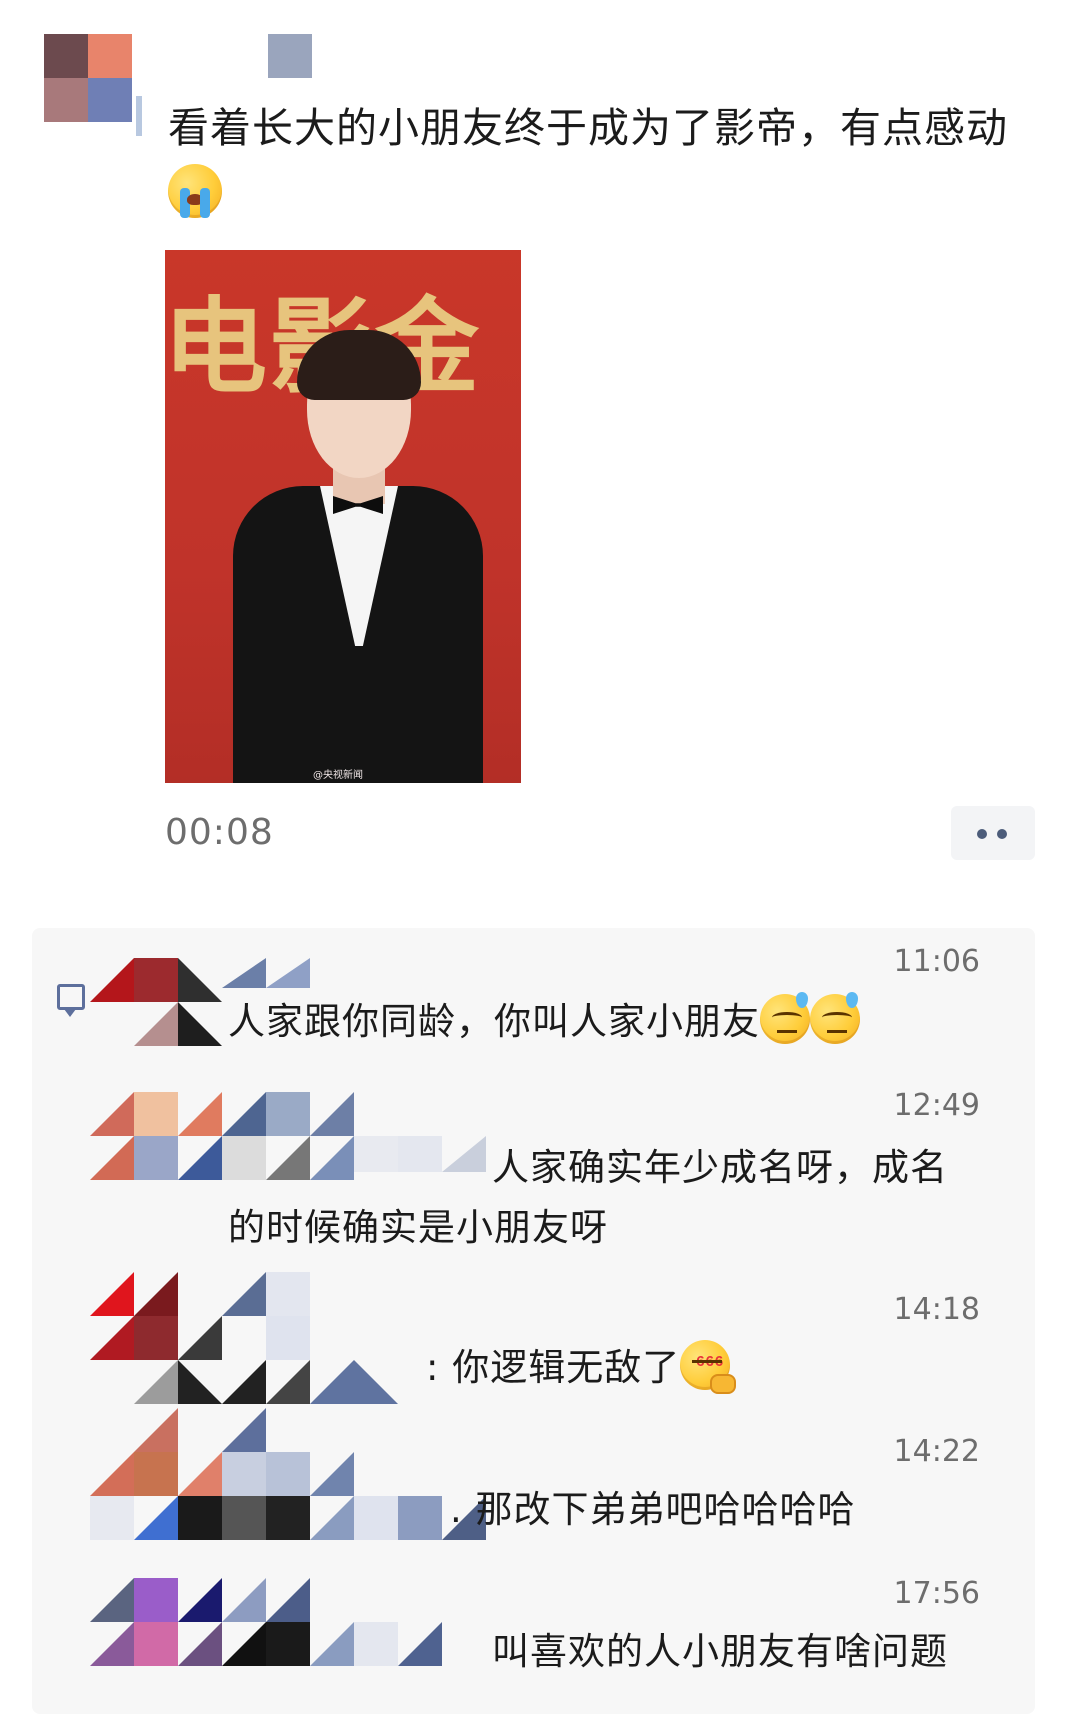 The height and width of the screenshot is (1714, 1080). What do you see at coordinates (613, 1198) in the screenshot?
I see `comment-text: 人家确实年少成名呀，成名 的时候确实是小朋友呀` at bounding box center [613, 1198].